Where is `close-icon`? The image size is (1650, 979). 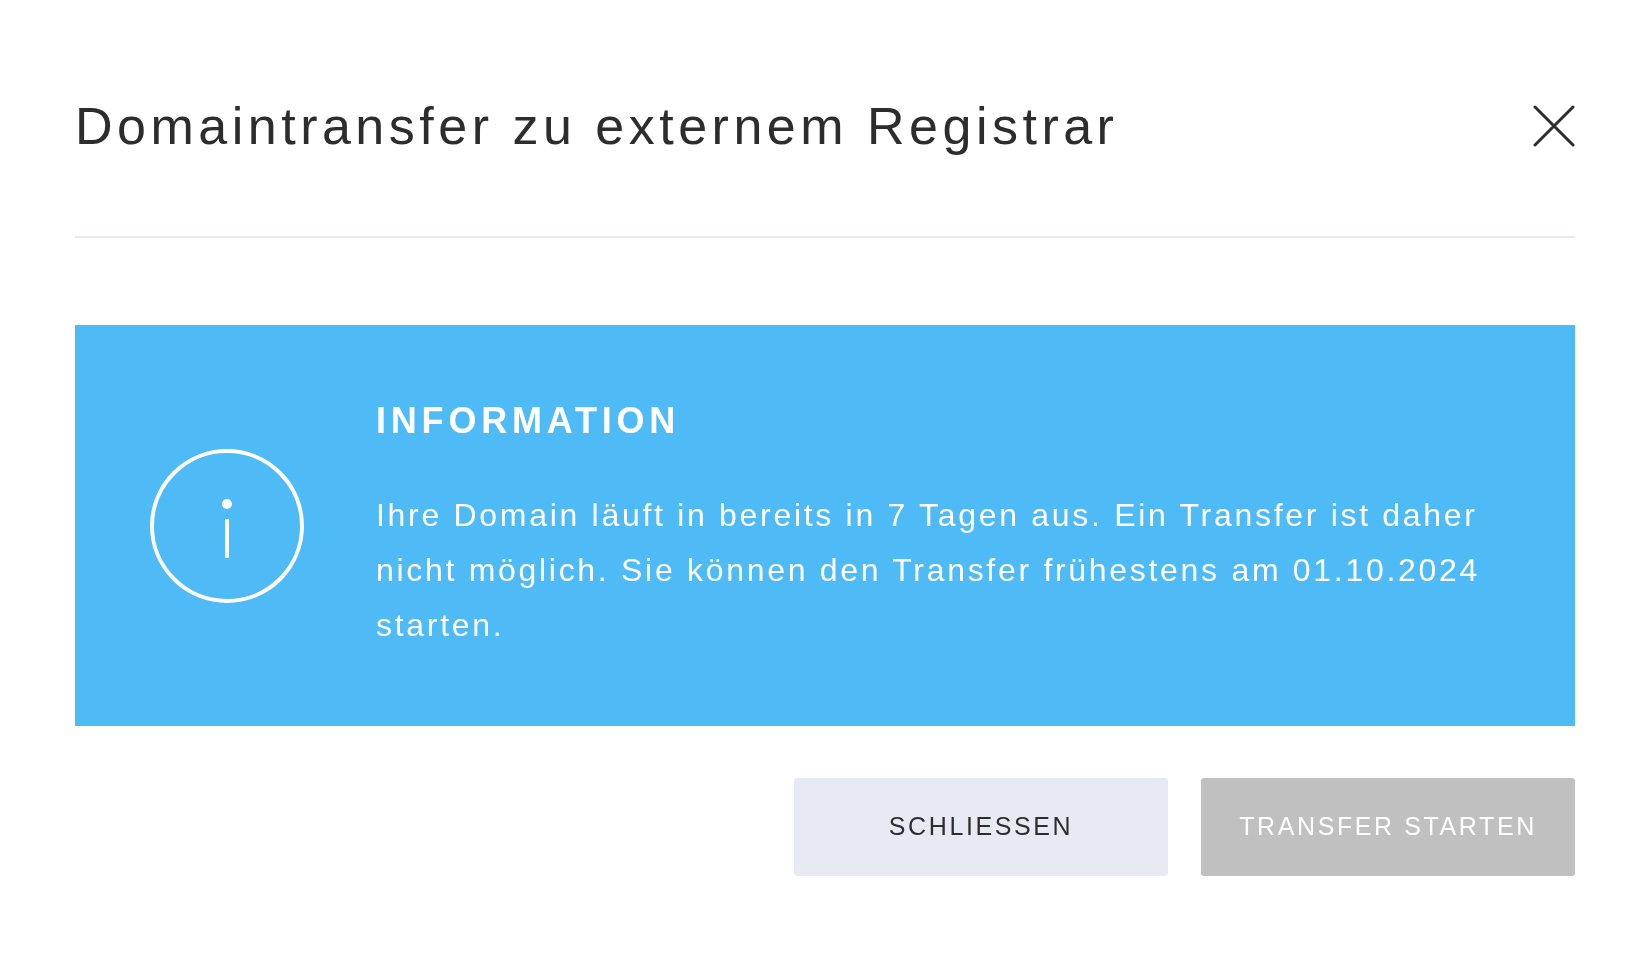
close-icon is located at coordinates (1554, 126).